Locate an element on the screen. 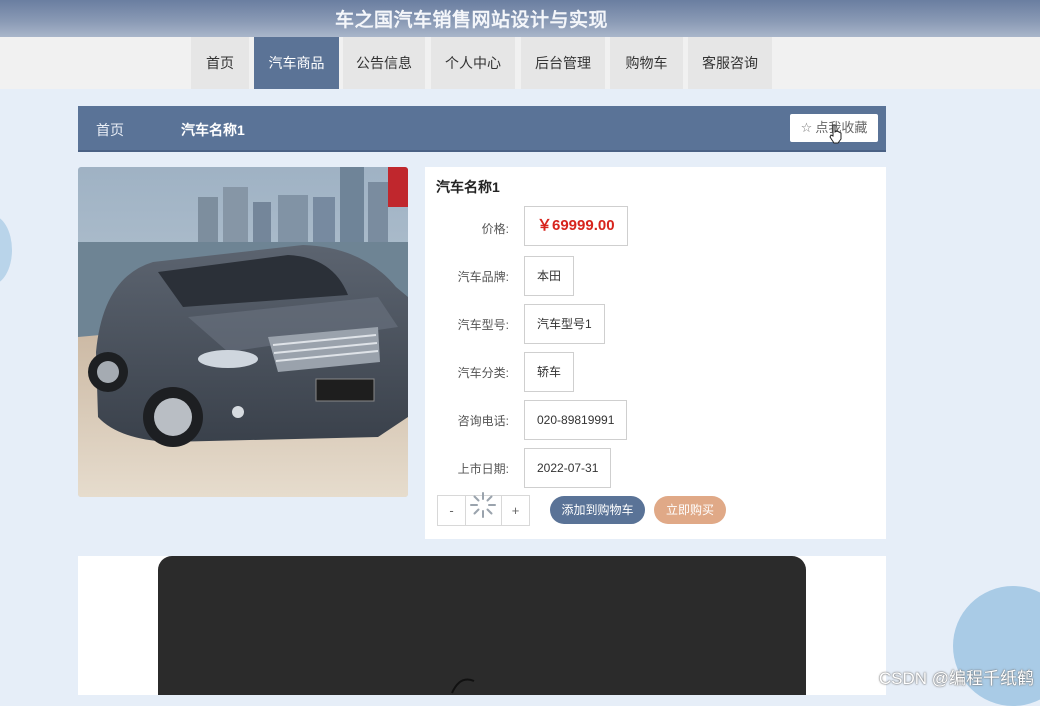 This screenshot has height=706, width=1040. quantity-decrease-button: - is located at coordinates (452, 510).